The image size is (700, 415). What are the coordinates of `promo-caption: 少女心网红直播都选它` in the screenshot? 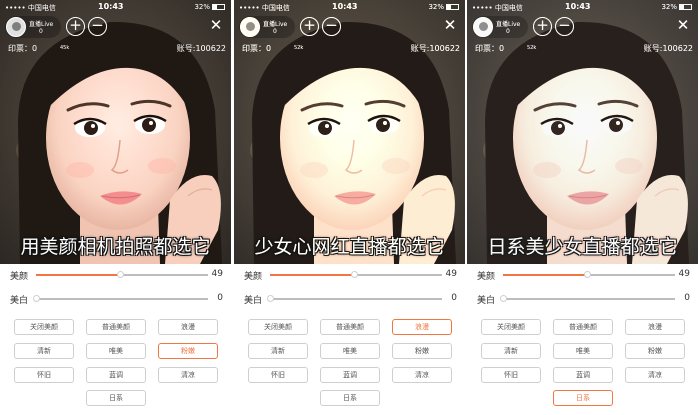 It's located at (349, 247).